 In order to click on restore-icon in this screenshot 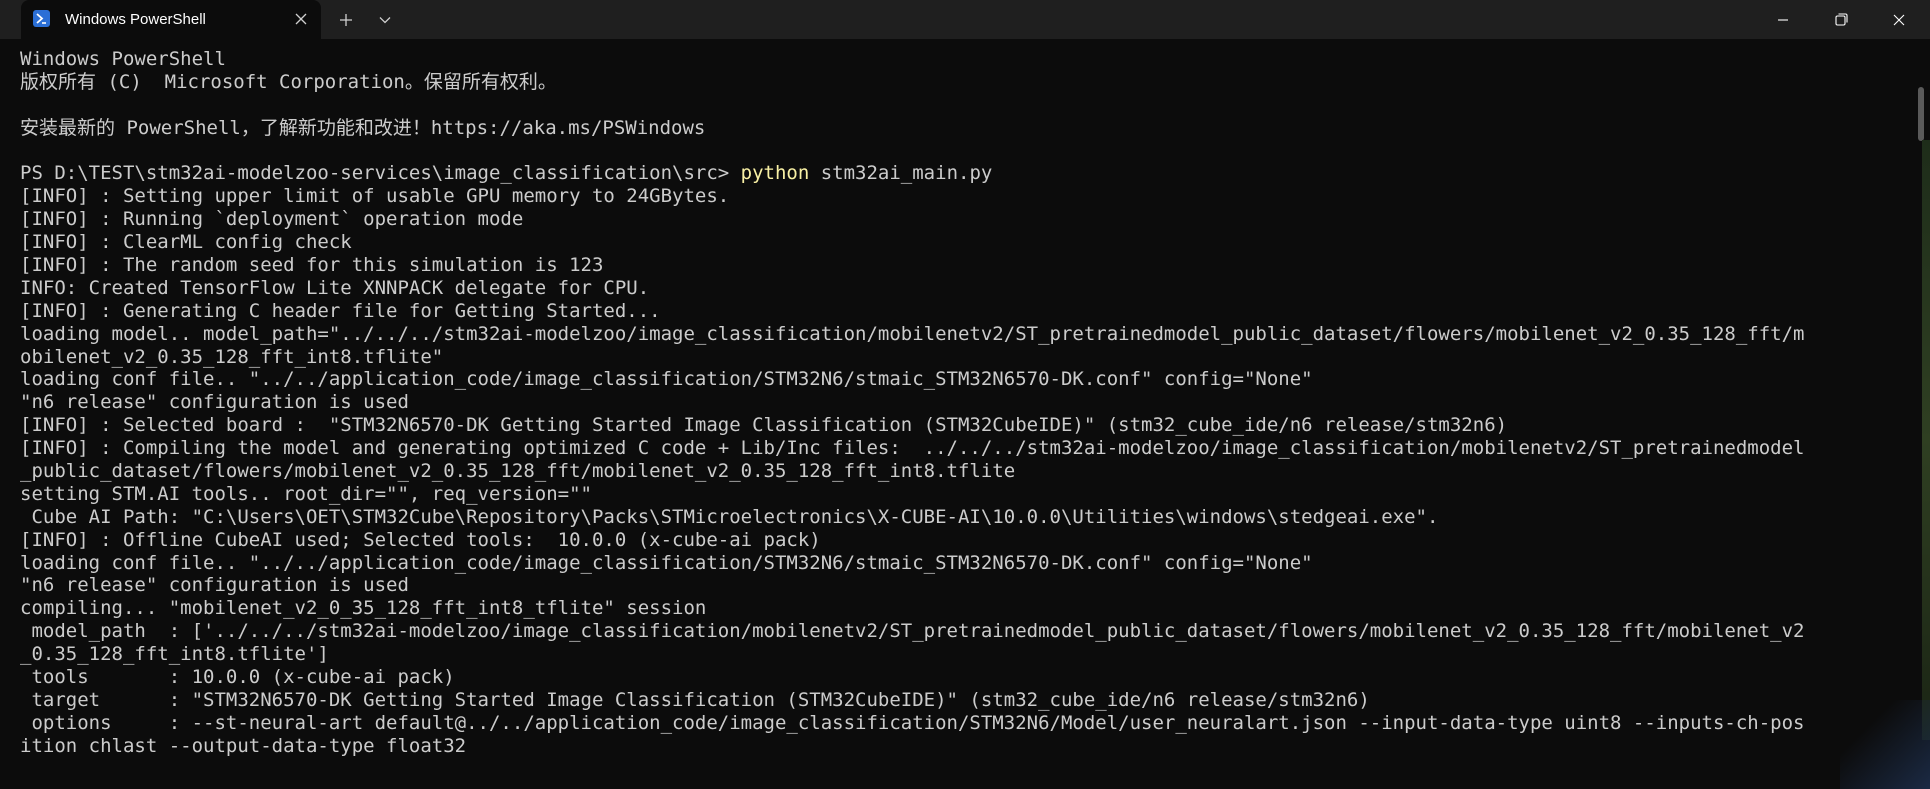, I will do `click(1841, 19)`.